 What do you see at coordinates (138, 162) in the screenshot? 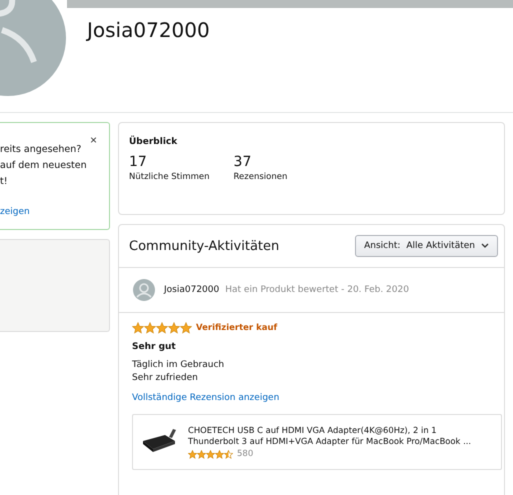
I see `stat-value: 17` at bounding box center [138, 162].